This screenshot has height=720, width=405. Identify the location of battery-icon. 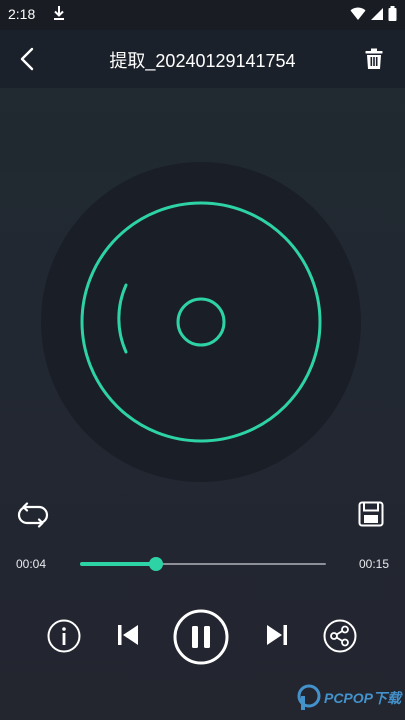
(392, 16).